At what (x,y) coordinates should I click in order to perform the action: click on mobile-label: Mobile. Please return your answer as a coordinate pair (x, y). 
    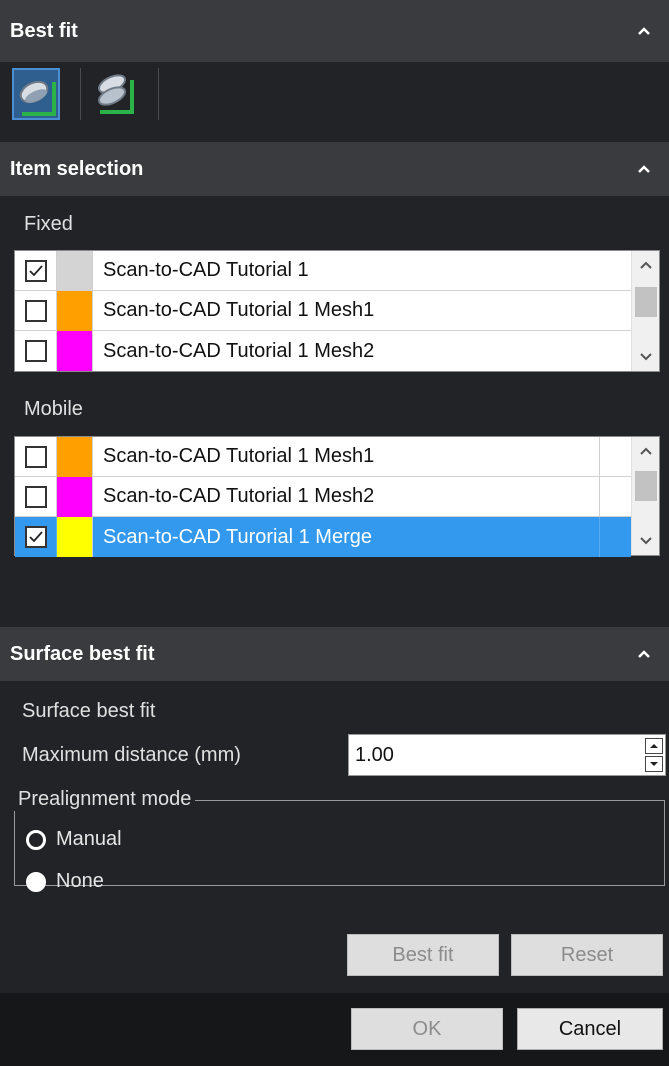
    Looking at the image, I should click on (53, 409).